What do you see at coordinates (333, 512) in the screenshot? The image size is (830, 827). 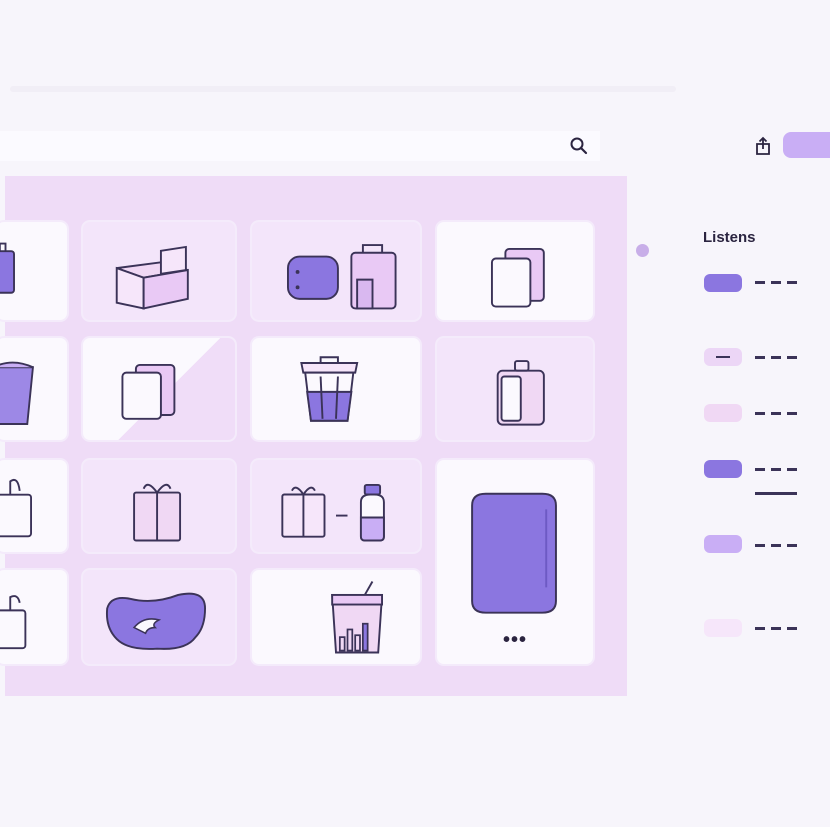 I see `gift-and-bottle-icon` at bounding box center [333, 512].